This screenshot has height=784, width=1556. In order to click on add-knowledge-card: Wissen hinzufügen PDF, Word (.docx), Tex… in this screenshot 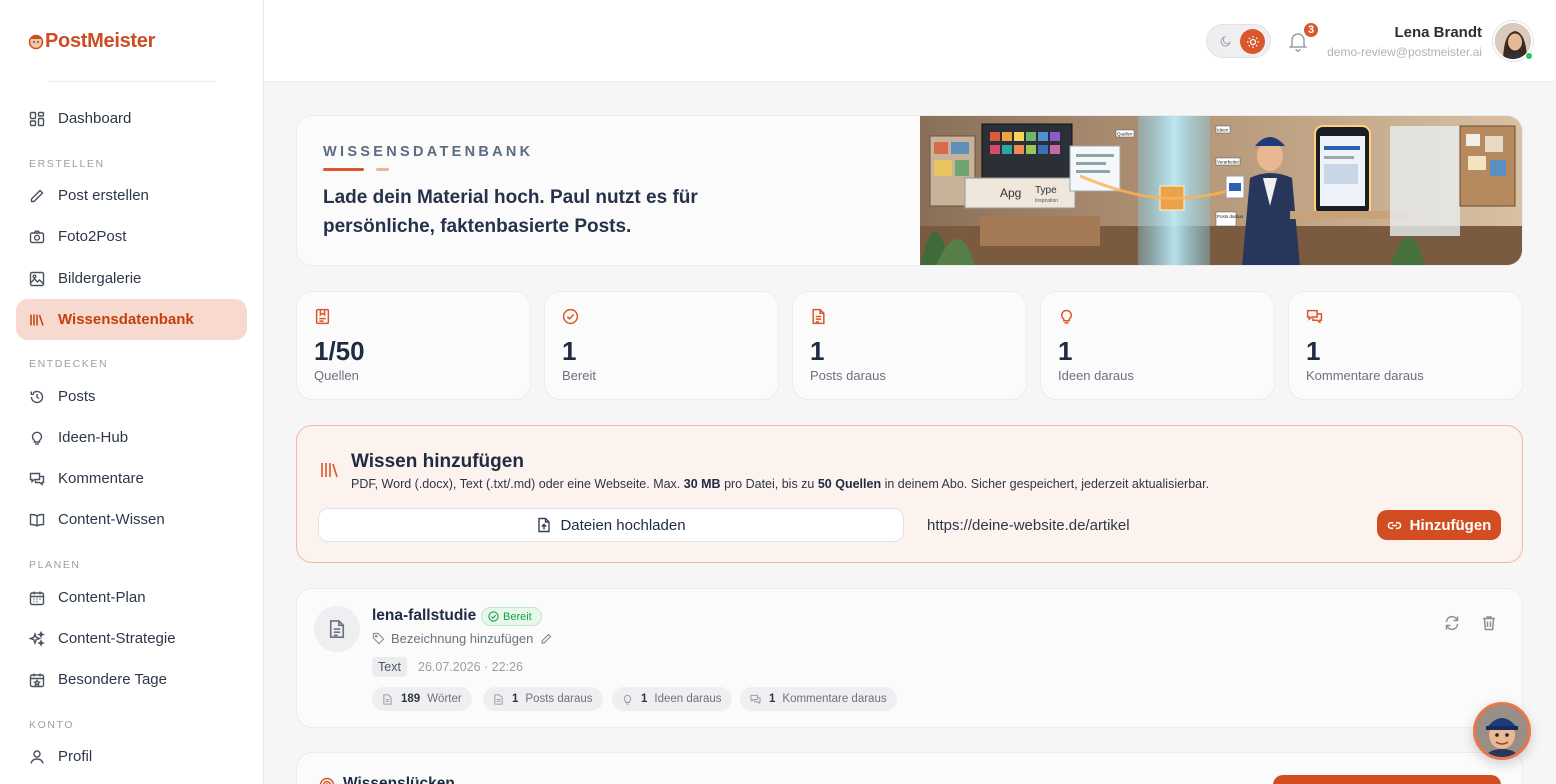, I will do `click(909, 494)`.